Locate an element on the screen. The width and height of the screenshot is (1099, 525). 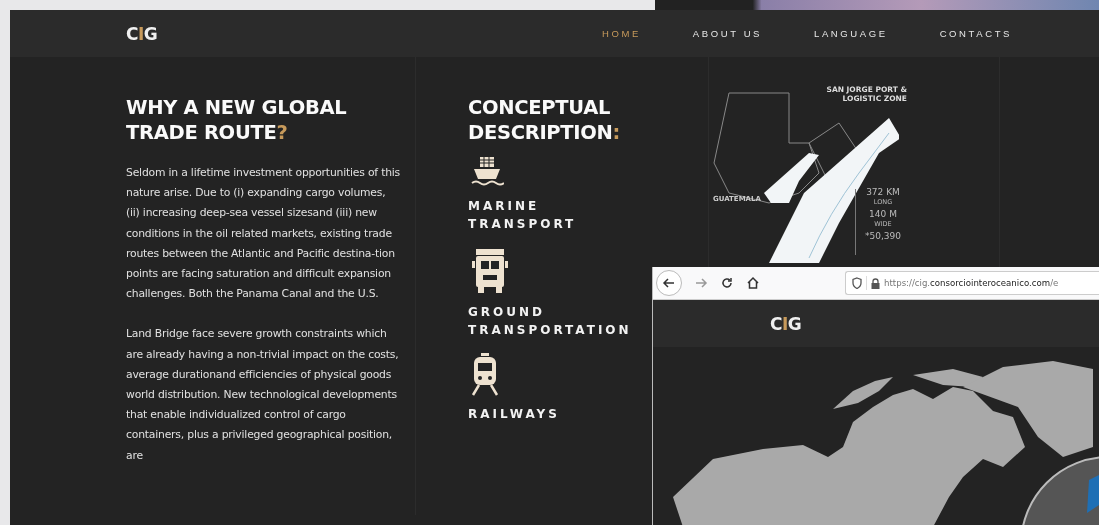
truck-icon is located at coordinates (490, 271).